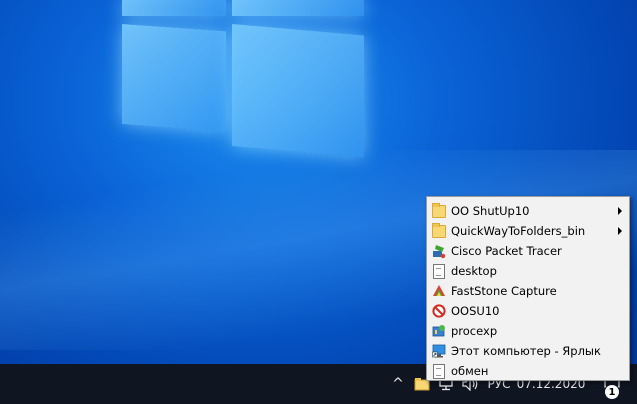  What do you see at coordinates (470, 371) in the screenshot?
I see `menu-item-label: обмен` at bounding box center [470, 371].